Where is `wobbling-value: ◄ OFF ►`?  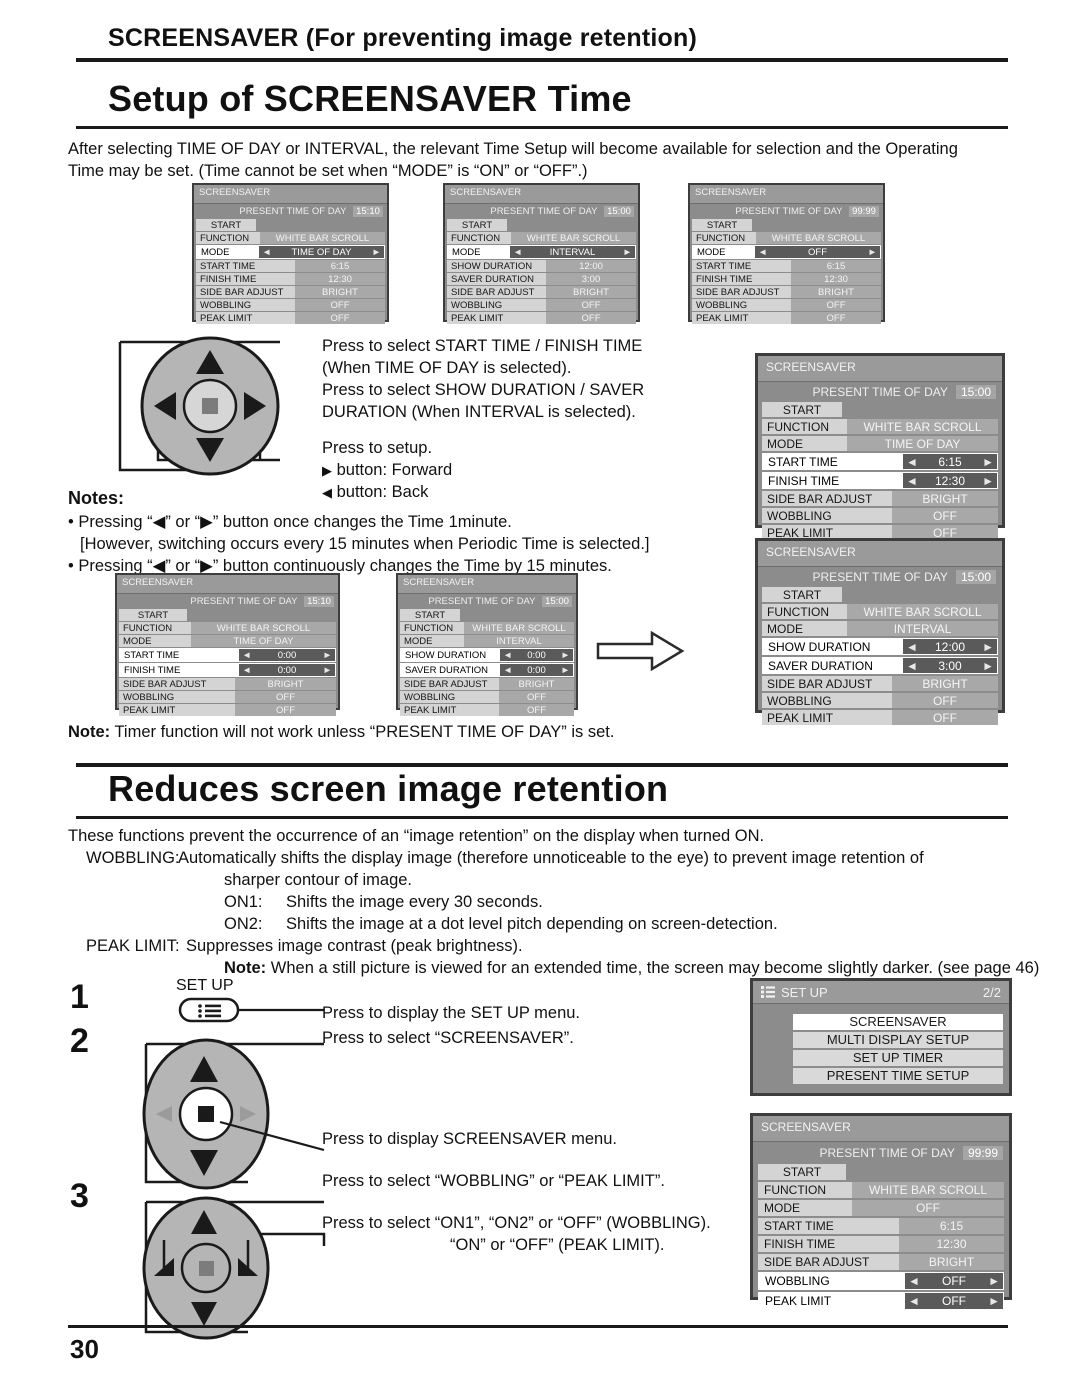 wobbling-value: ◄ OFF ► is located at coordinates (954, 1281).